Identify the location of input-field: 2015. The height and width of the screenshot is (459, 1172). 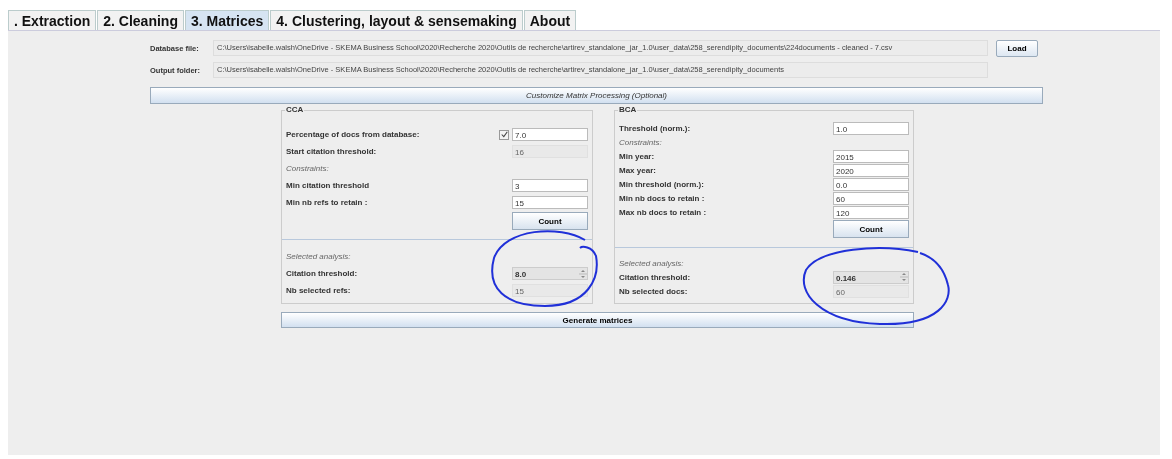
(871, 156).